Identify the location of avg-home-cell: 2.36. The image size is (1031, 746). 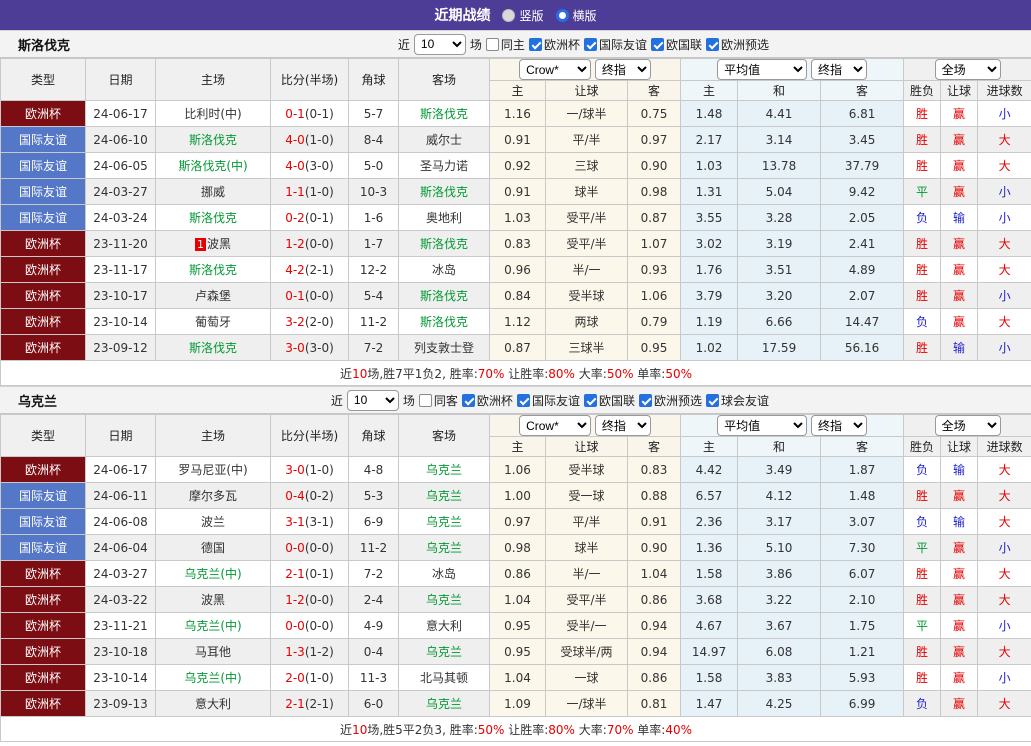
(709, 521).